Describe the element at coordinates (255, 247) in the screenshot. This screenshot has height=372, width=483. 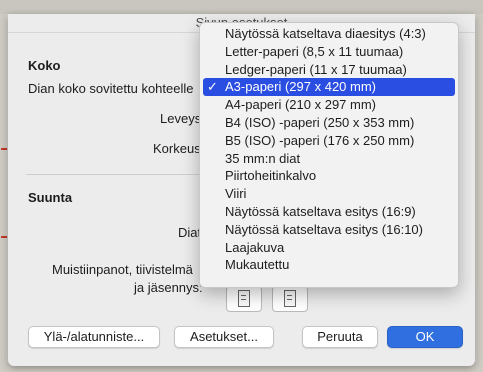
I see `menu-item-label: Laajakuva` at that location.